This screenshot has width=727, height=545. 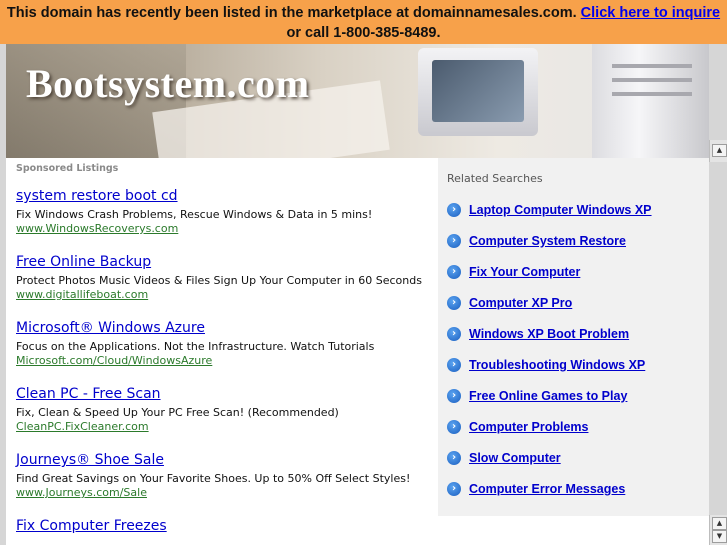 I want to click on related-link: Computer System Restore, so click(x=547, y=241).